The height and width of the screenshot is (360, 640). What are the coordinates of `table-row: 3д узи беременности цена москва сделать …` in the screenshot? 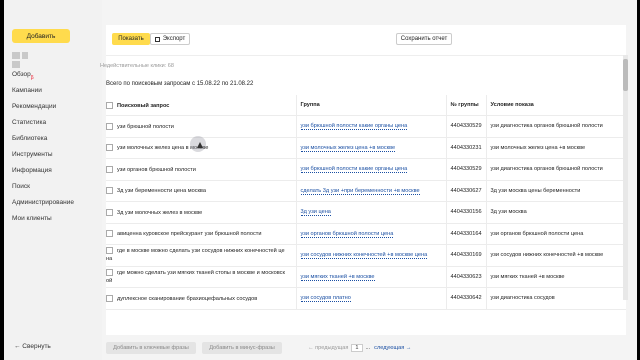 It's located at (366, 191).